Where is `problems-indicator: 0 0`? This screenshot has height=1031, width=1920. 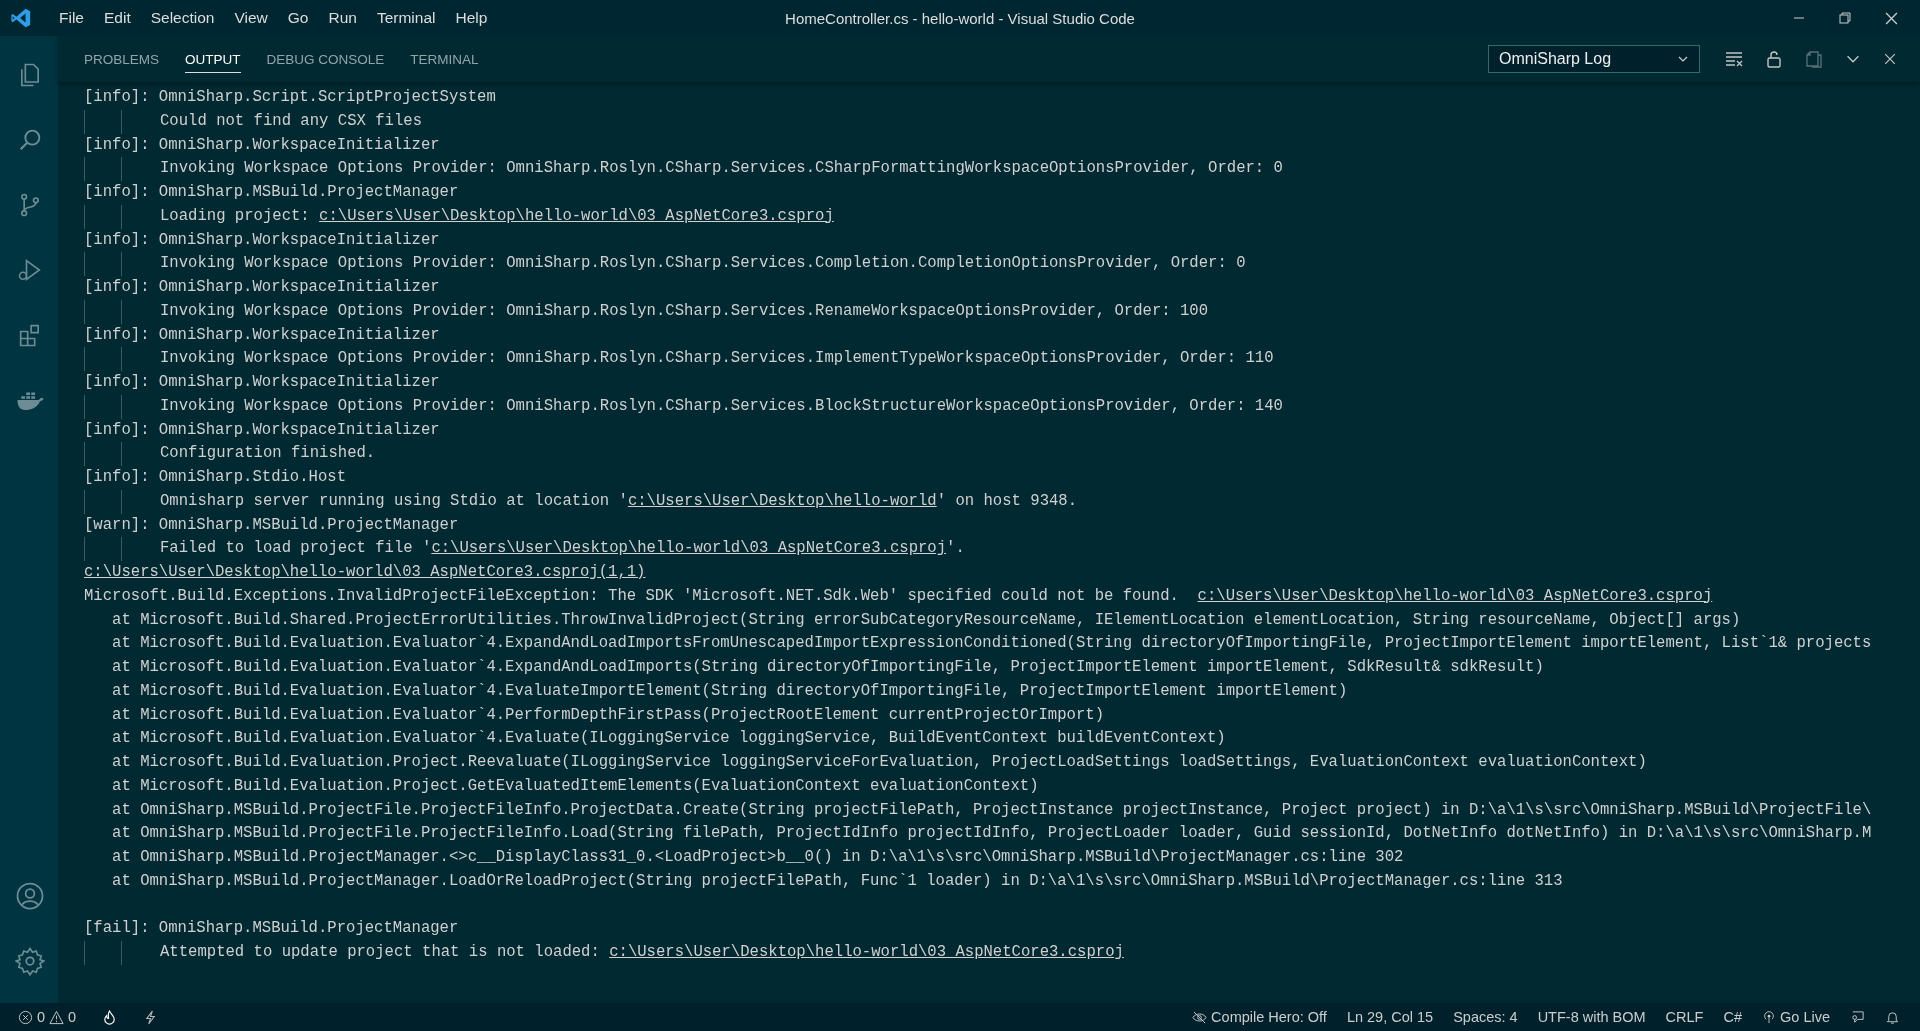
problems-indicator: 0 0 is located at coordinates (47, 1017).